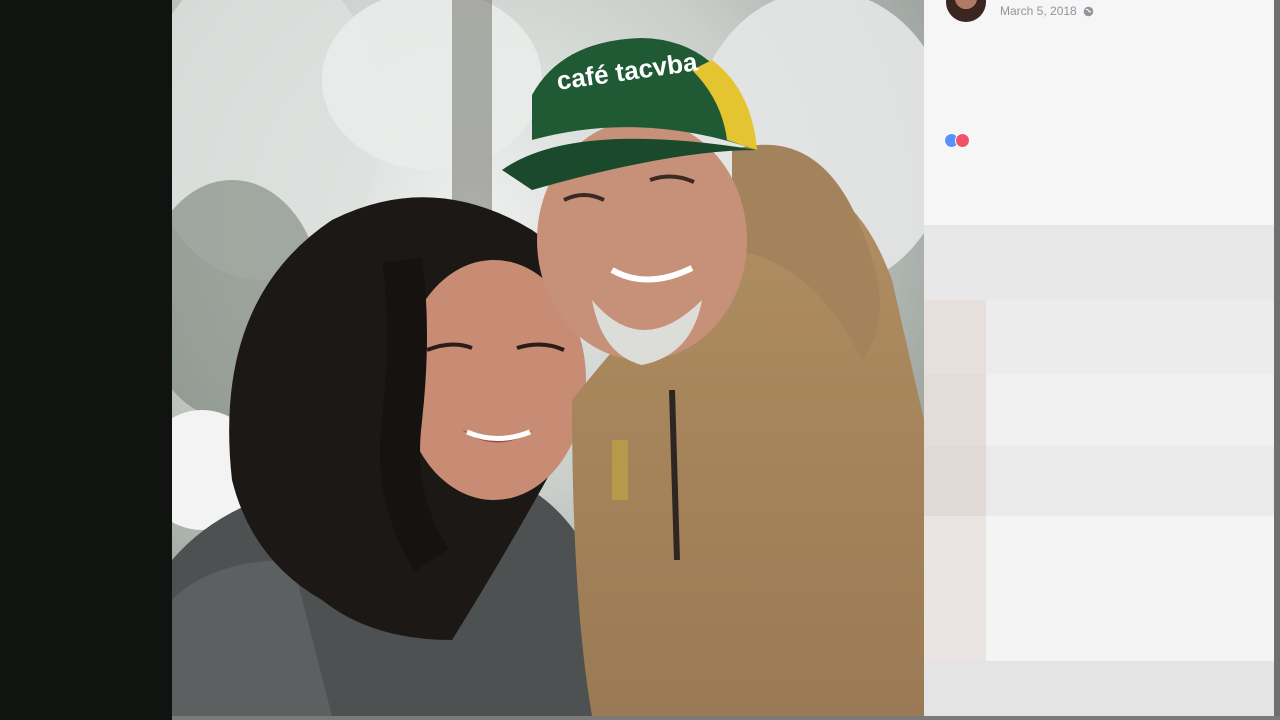  What do you see at coordinates (1277, 360) in the screenshot?
I see `right-border` at bounding box center [1277, 360].